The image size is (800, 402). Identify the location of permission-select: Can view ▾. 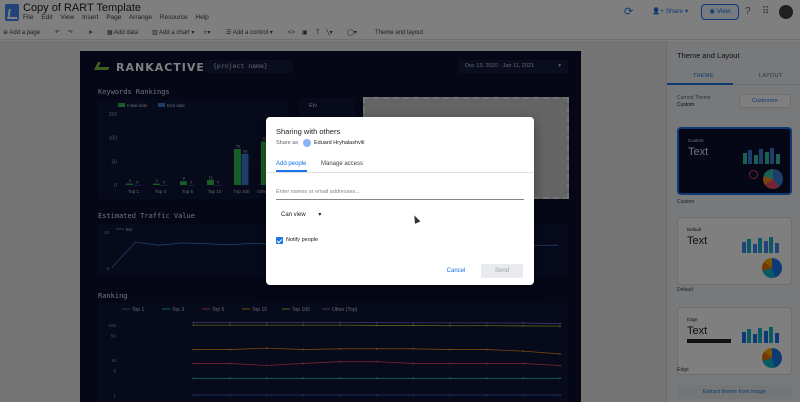
(301, 214).